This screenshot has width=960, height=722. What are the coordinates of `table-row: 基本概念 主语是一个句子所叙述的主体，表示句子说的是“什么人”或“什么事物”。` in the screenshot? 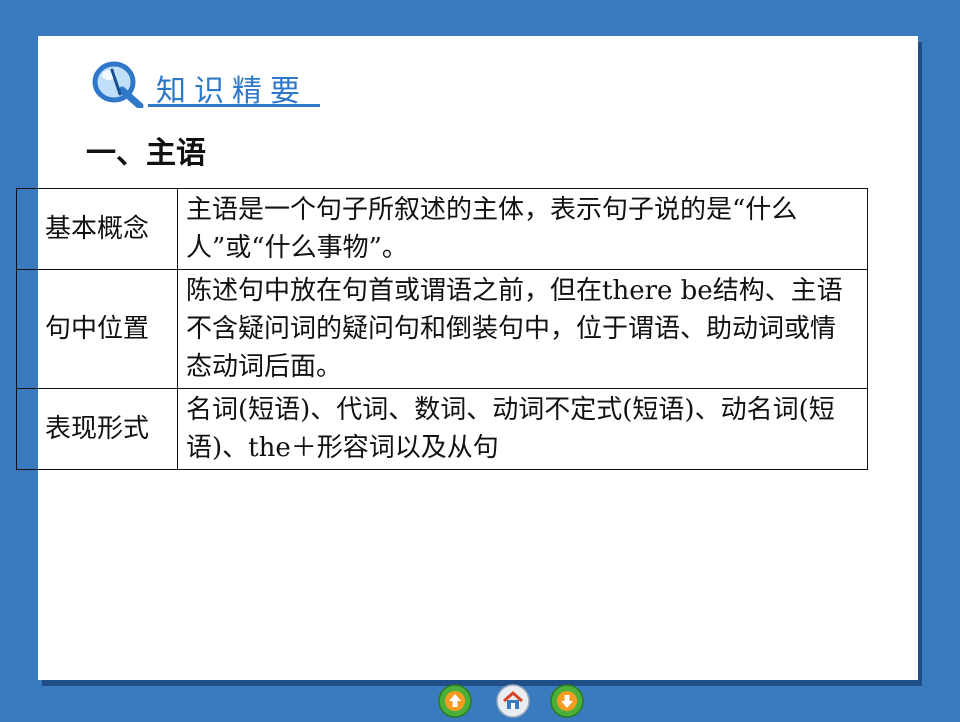 It's located at (442, 229).